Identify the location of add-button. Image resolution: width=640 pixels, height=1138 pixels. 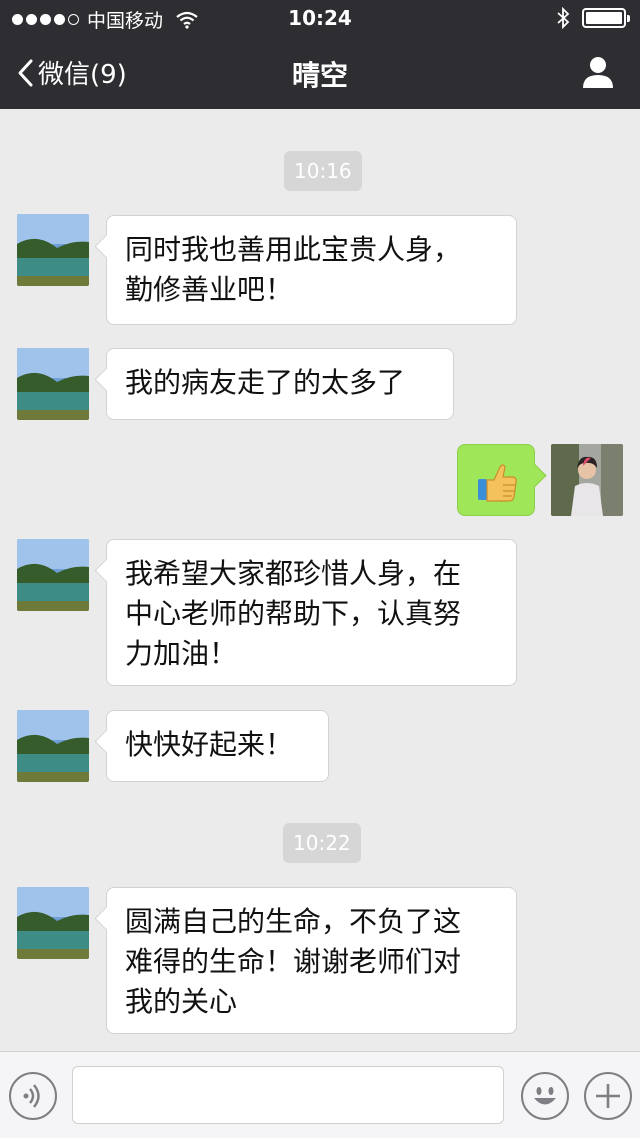
(608, 1096).